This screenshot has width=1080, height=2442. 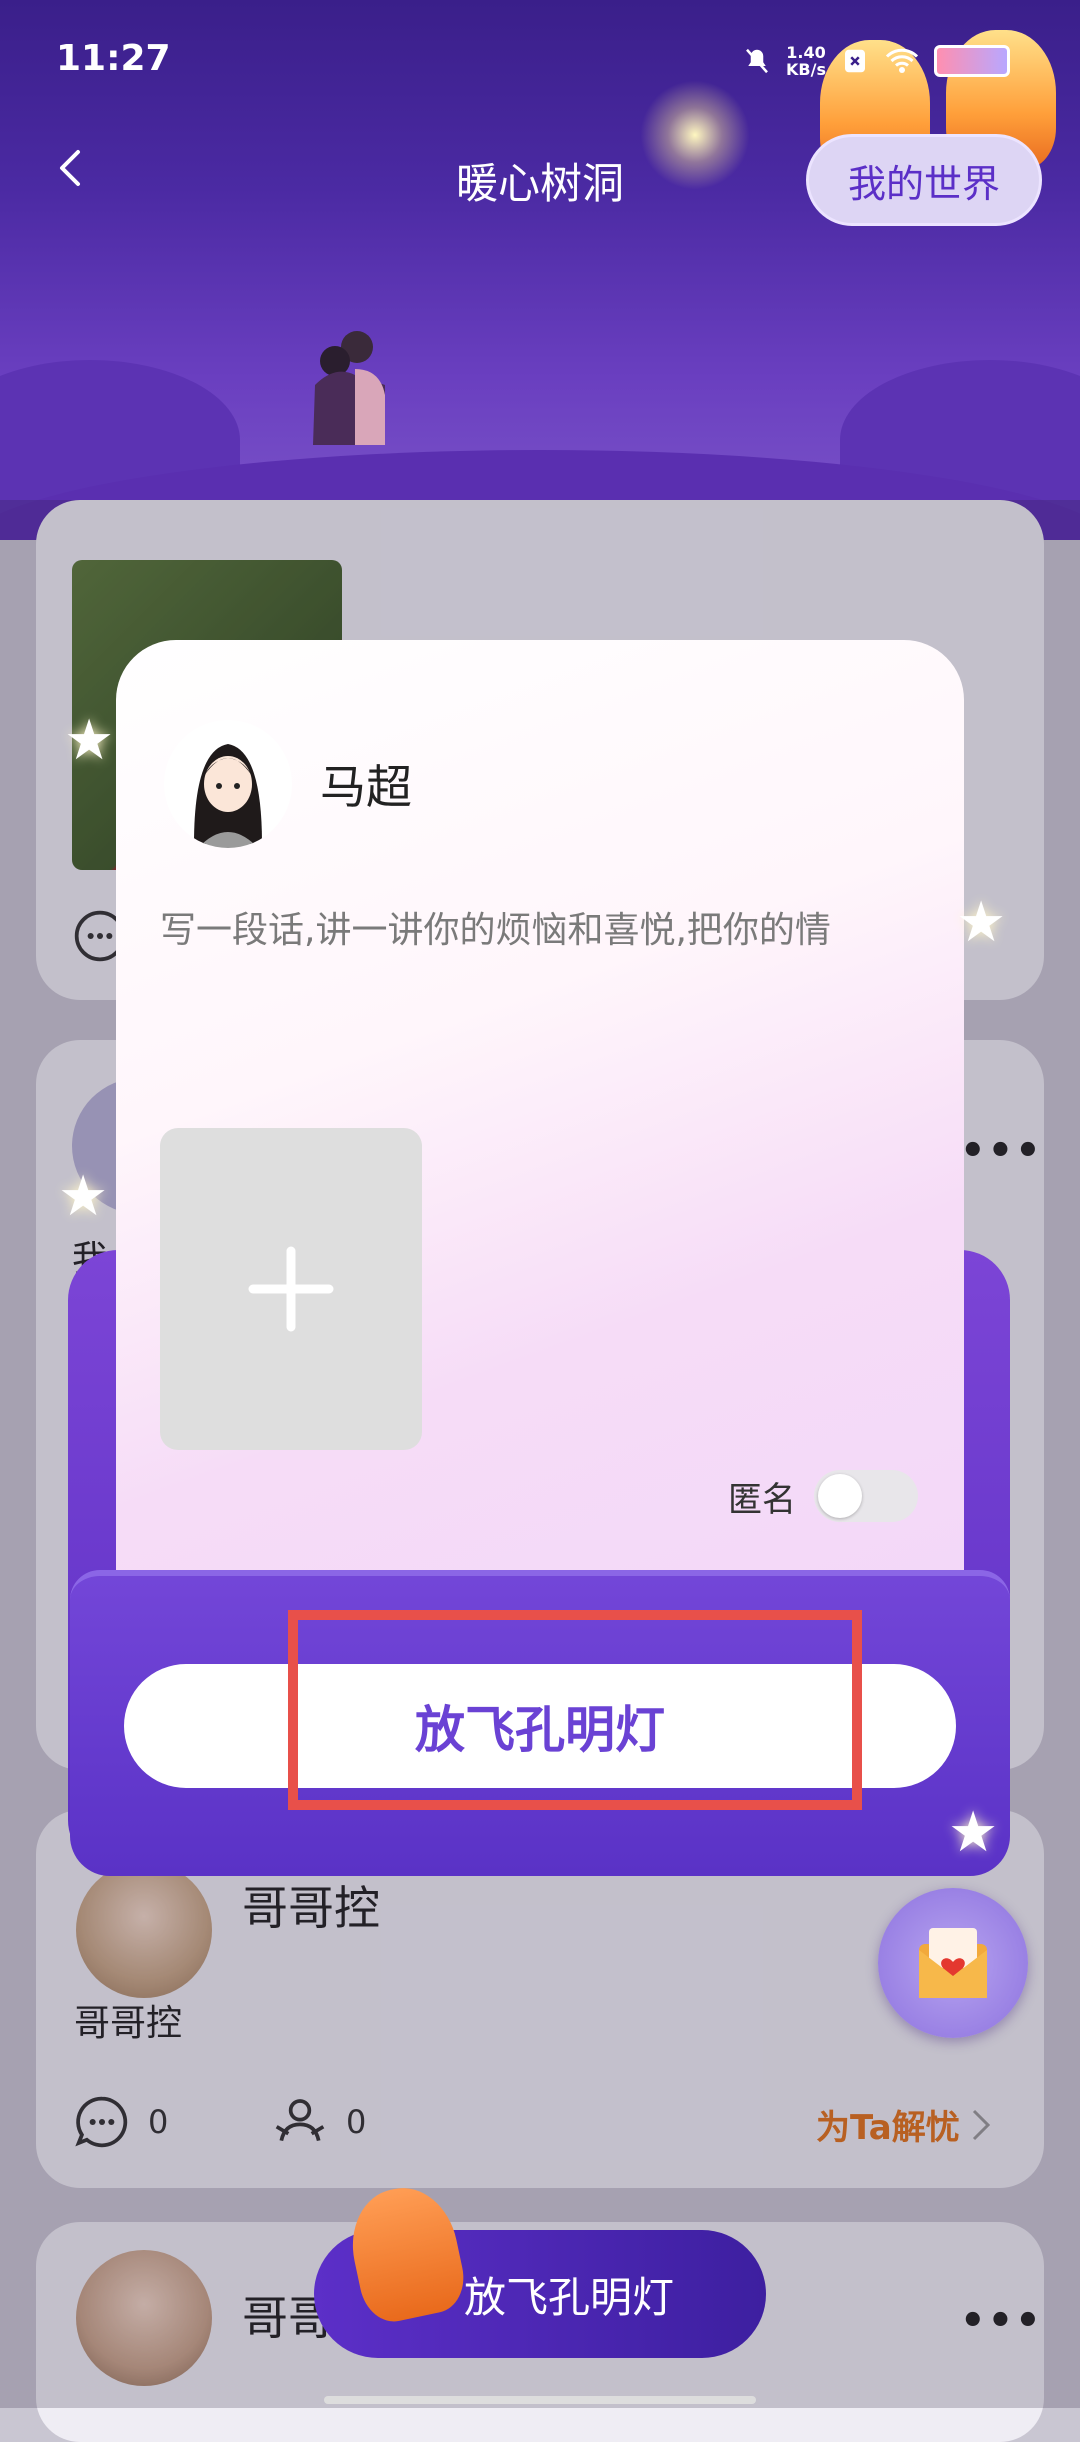 I want to click on envelope-icon, so click(x=953, y=1963).